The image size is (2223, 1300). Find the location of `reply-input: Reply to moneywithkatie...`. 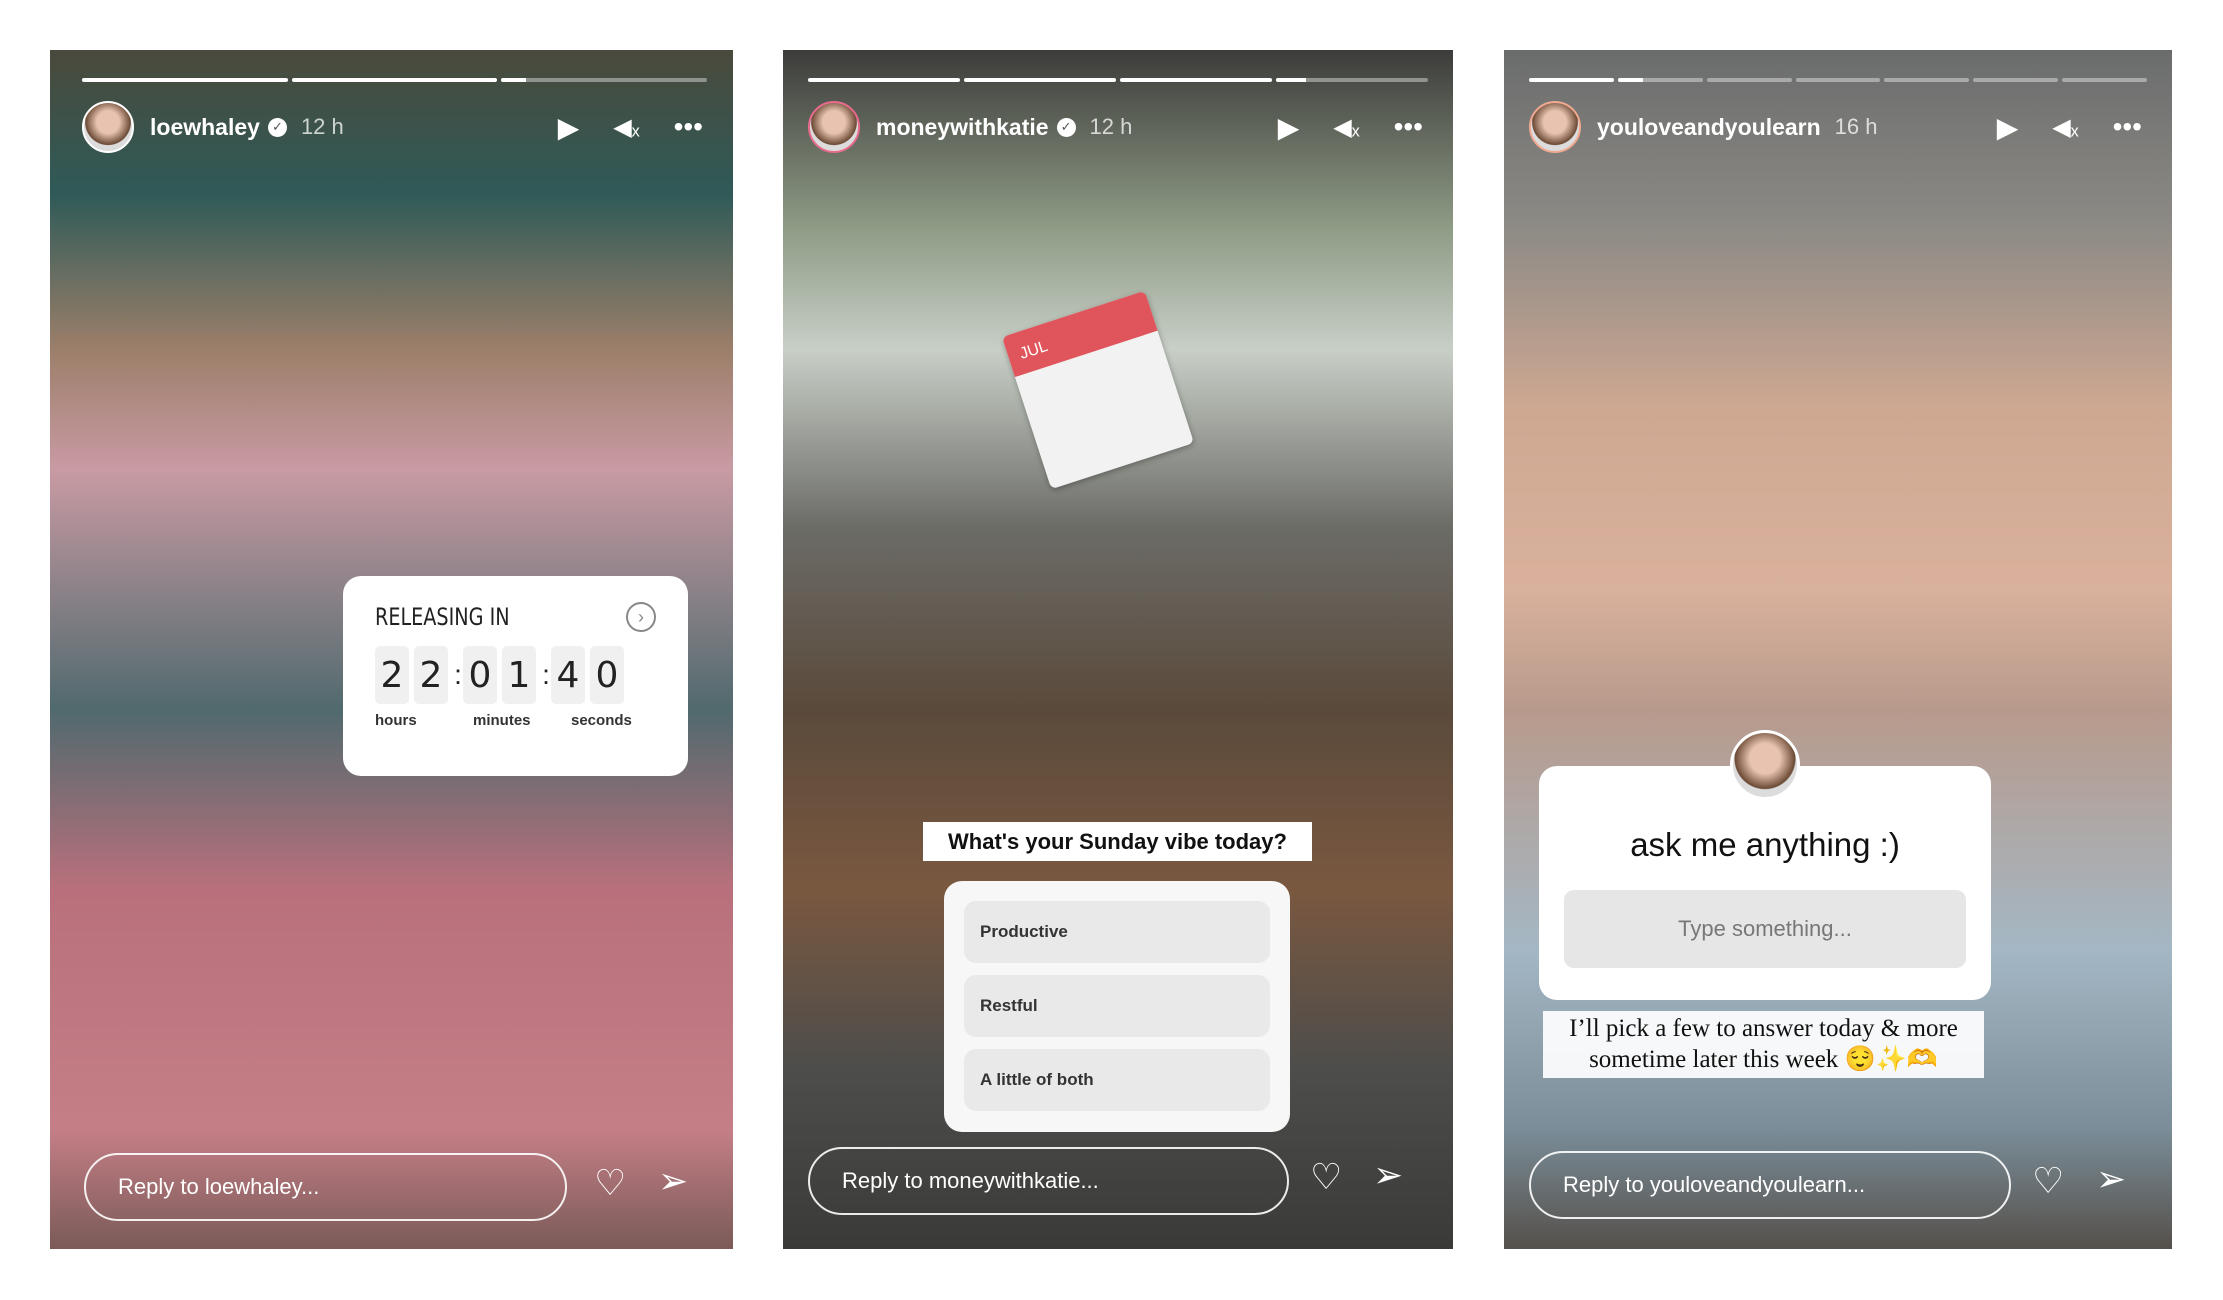

reply-input: Reply to moneywithkatie... is located at coordinates (1048, 1181).